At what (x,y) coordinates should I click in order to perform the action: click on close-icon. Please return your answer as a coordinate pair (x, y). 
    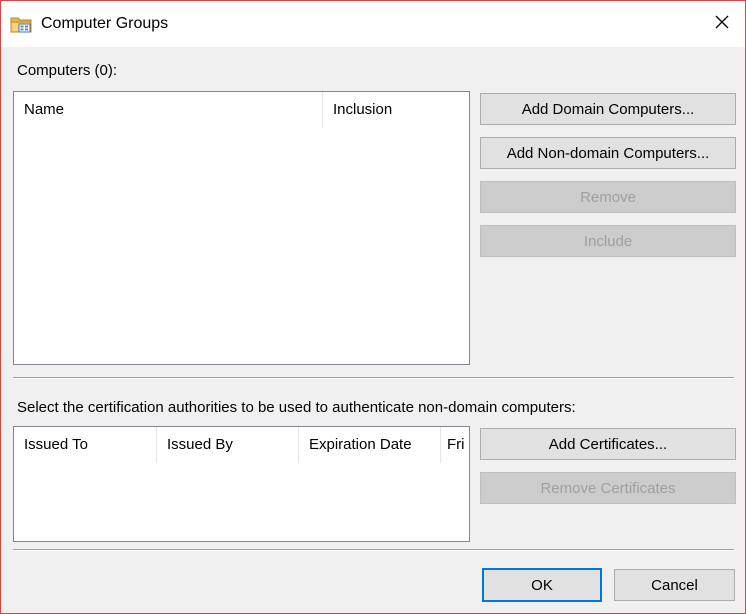
    Looking at the image, I should click on (722, 24).